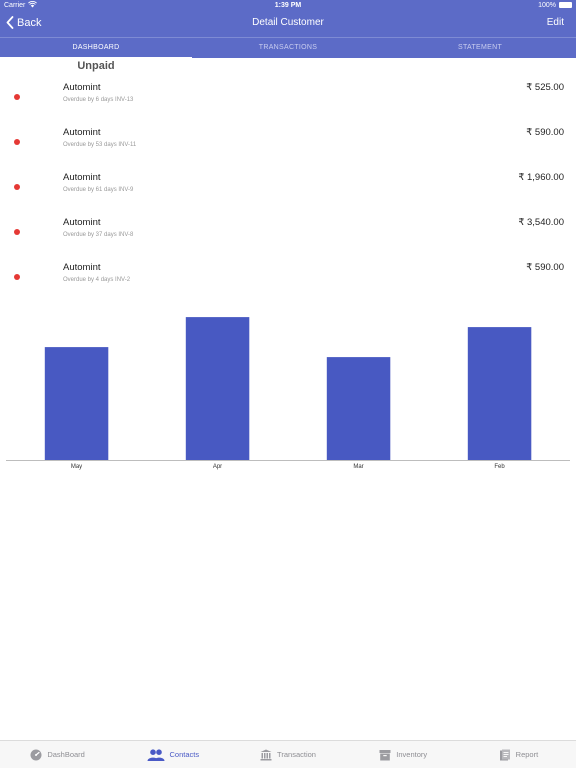  I want to click on tab-transactions: TRANSACTIONS, so click(288, 48).